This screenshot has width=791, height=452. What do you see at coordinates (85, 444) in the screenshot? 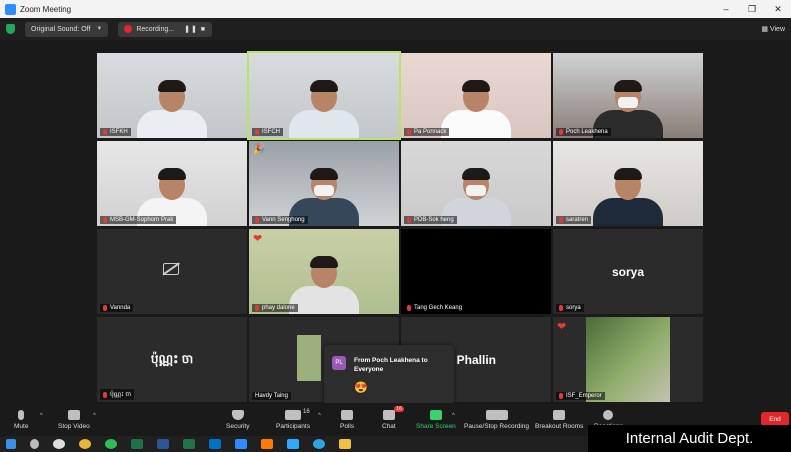
I see `chrome-icon` at bounding box center [85, 444].